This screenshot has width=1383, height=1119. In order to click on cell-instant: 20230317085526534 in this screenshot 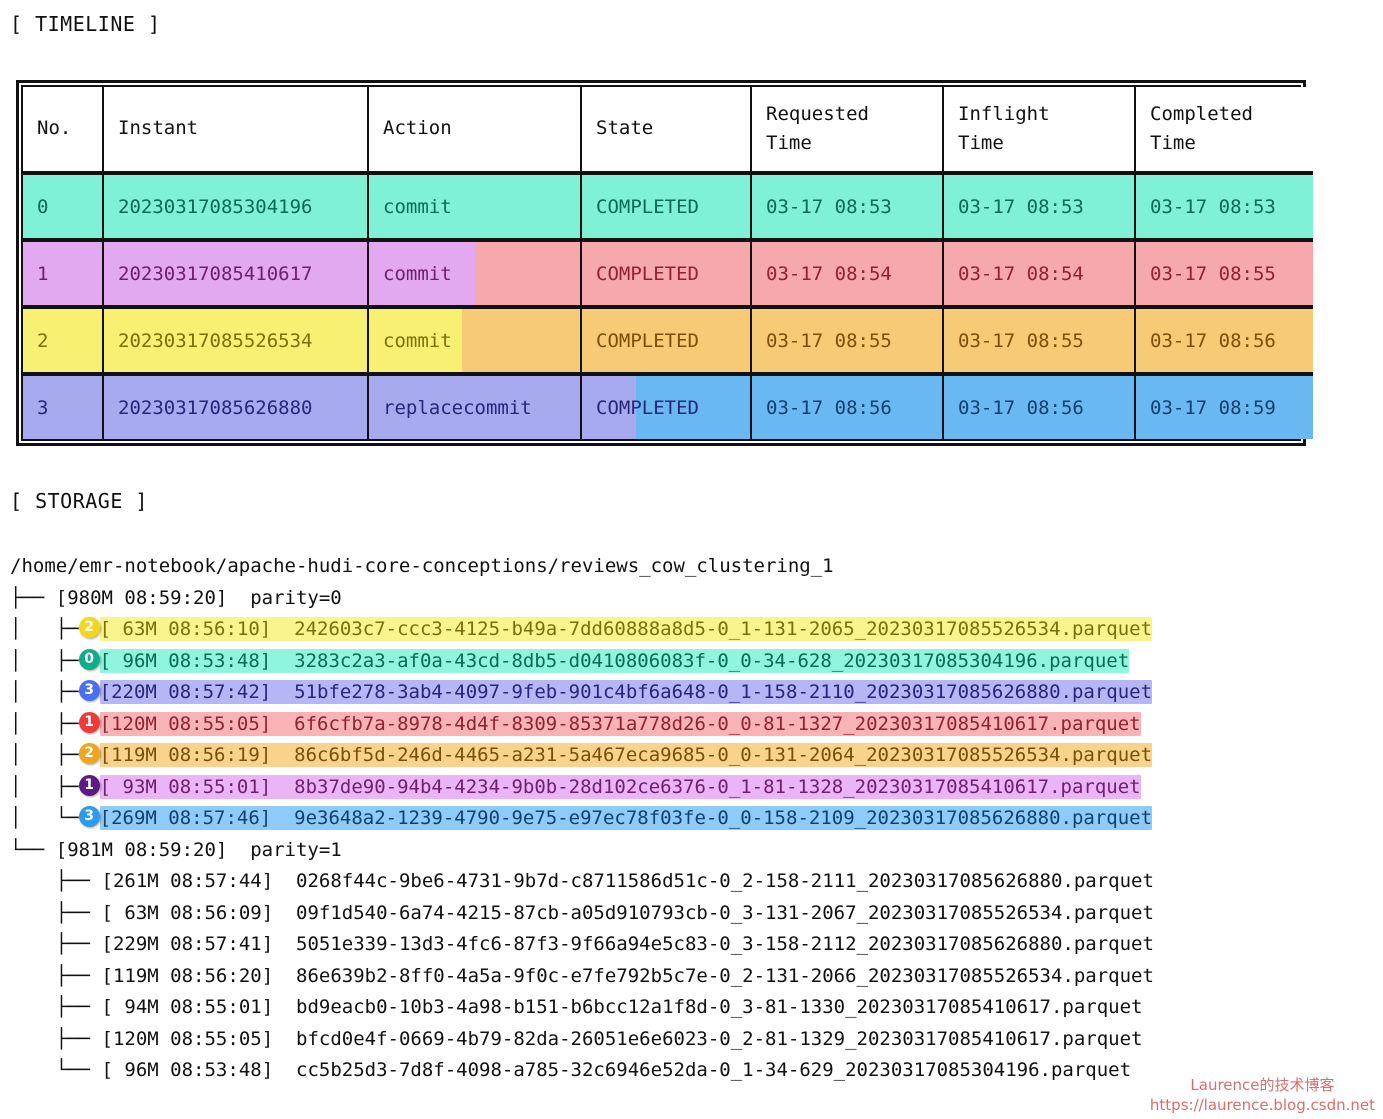, I will do `click(235, 341)`.